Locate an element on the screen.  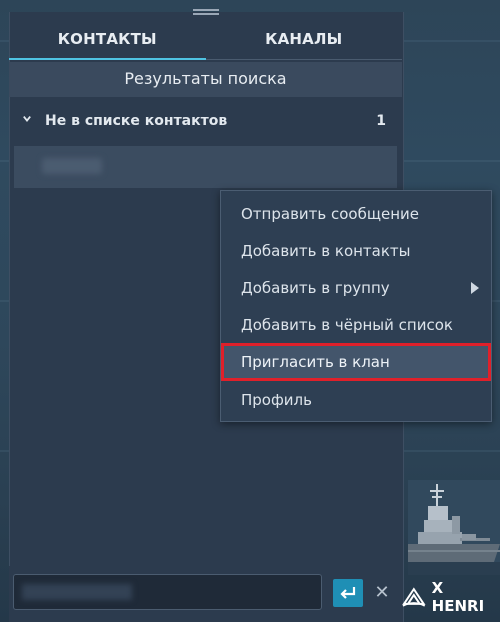
tab-contacts: КОНТАКТЫ is located at coordinates (107, 40).